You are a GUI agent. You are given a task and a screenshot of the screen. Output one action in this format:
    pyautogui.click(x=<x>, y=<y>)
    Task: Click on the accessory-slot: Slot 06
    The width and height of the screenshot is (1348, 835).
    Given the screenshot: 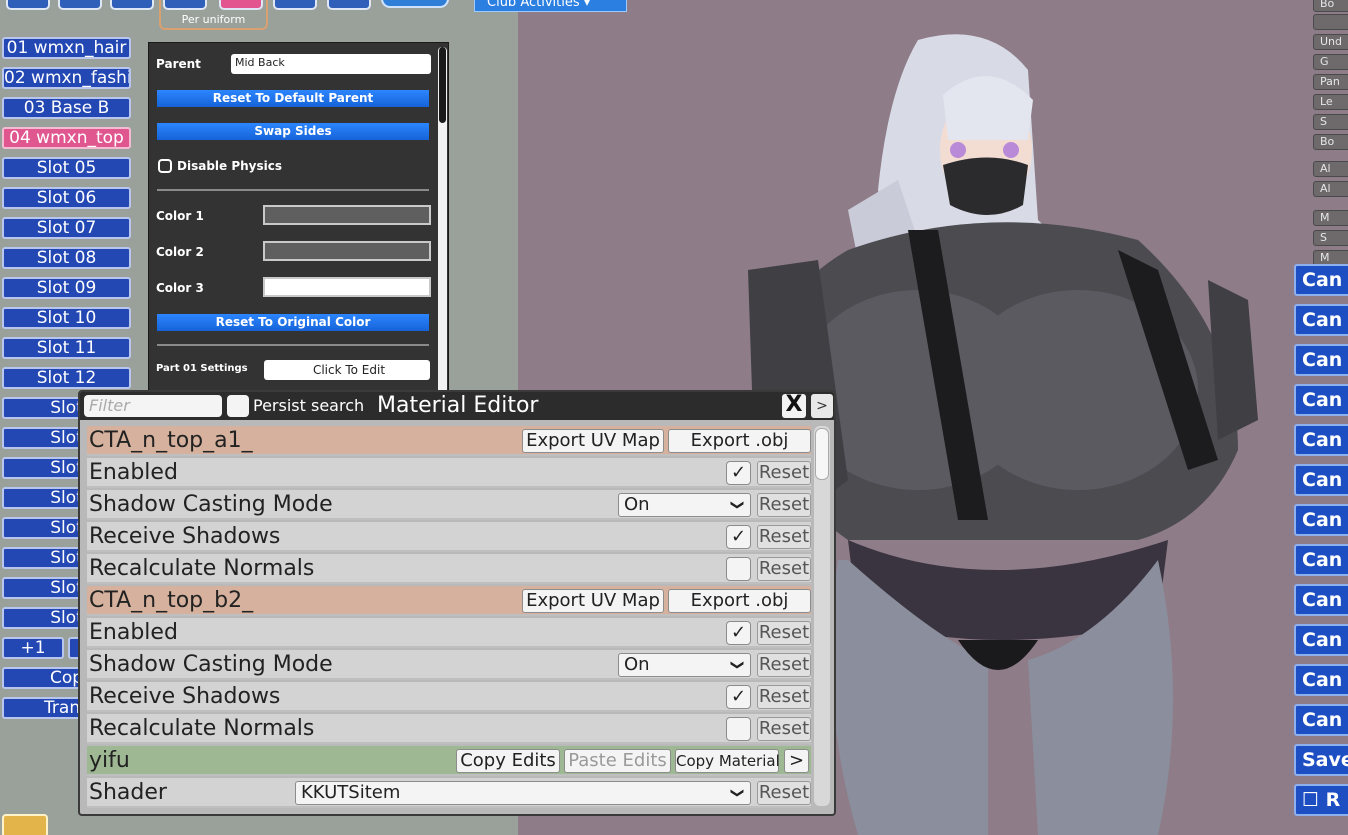 What is the action you would take?
    pyautogui.click(x=66, y=198)
    